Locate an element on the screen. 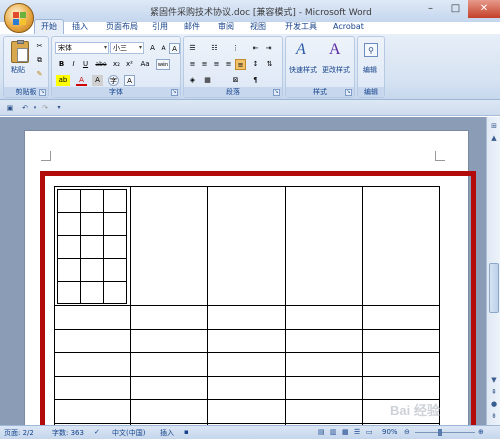 This screenshot has width=500, height=439. strikethrough-button: abe is located at coordinates (101, 64).